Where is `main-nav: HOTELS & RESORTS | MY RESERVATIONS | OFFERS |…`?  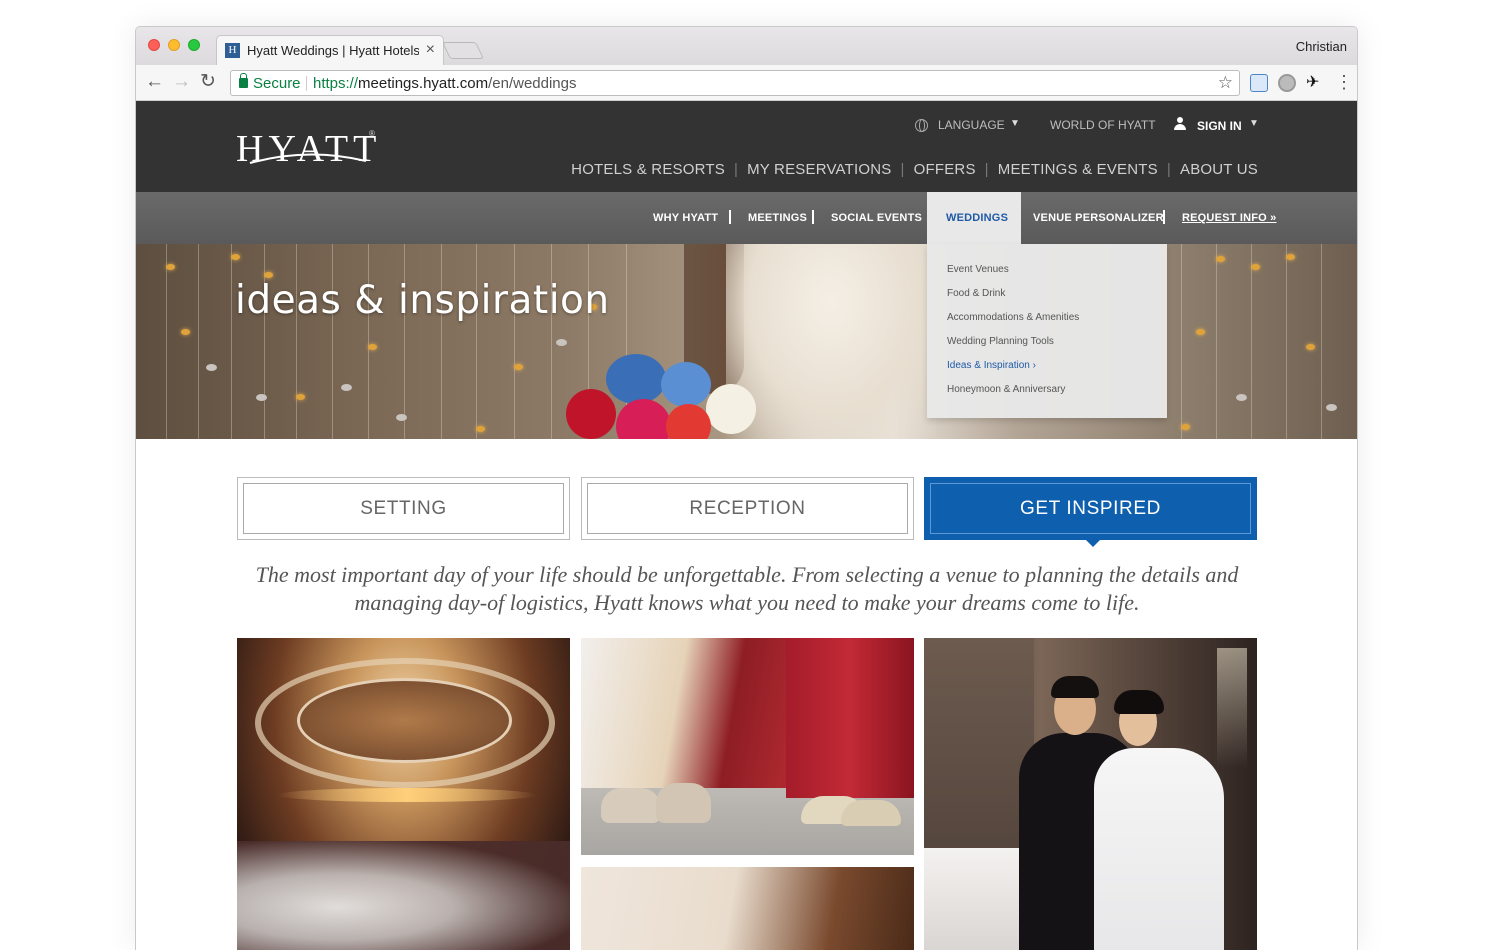
main-nav: HOTELS & RESORTS | MY RESERVATIONS | OFFERS |… is located at coordinates (914, 169).